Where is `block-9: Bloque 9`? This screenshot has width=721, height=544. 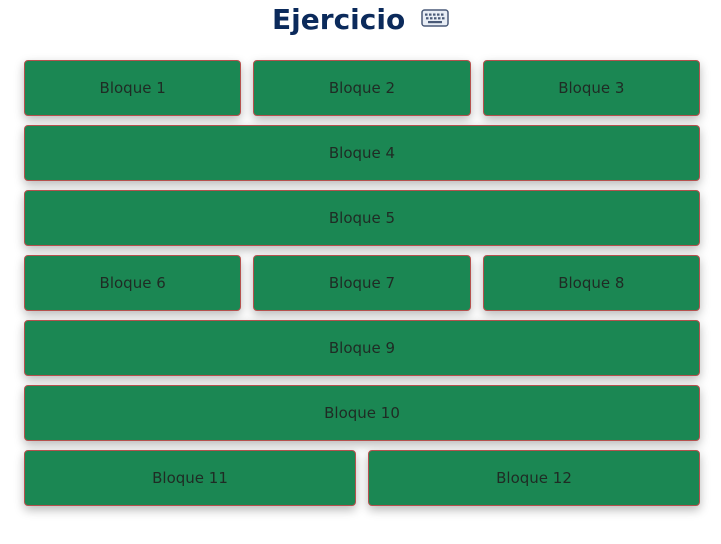
block-9: Bloque 9 is located at coordinates (362, 348).